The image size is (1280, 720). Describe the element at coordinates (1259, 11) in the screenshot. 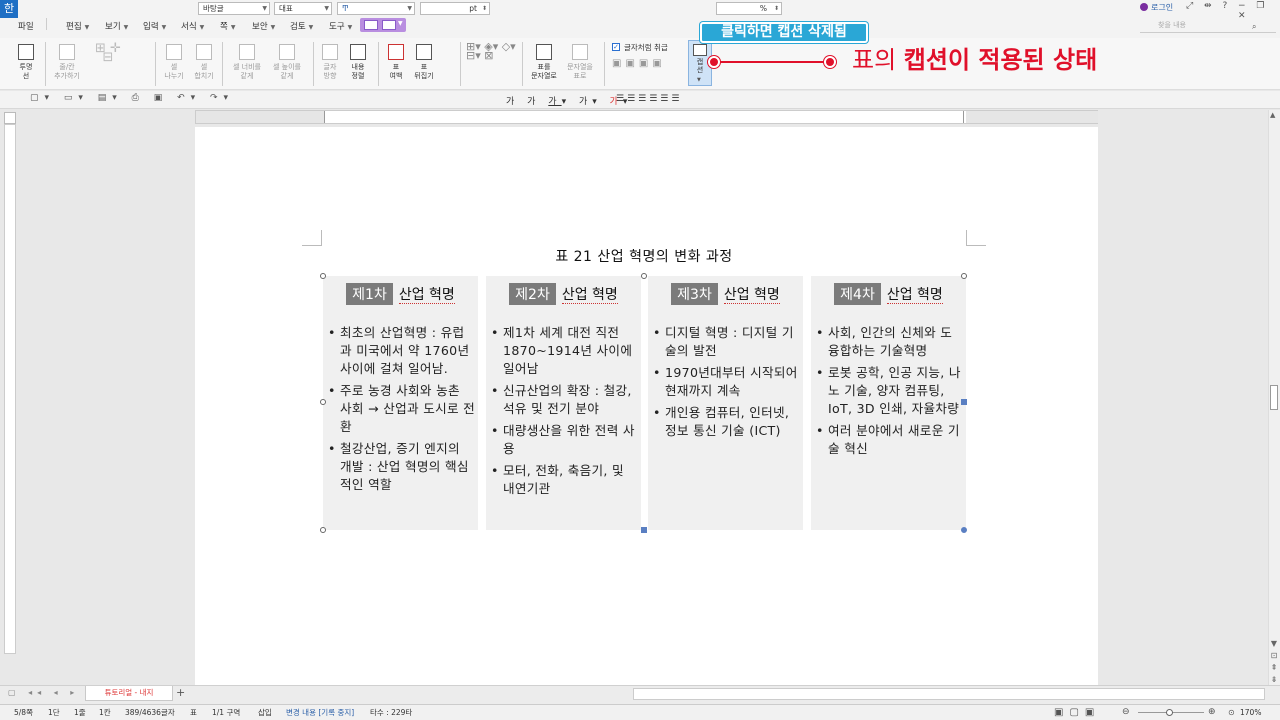

I see `window-controls: − ❐ ✕` at that location.